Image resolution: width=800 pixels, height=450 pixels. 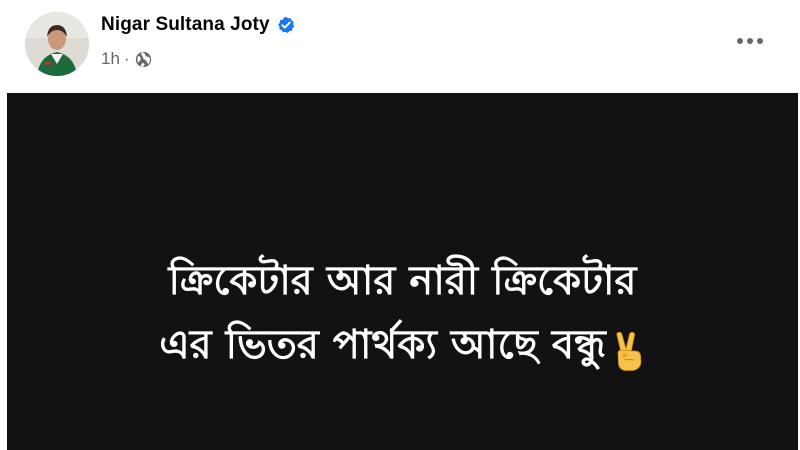 I want to click on more-horizontal-icon, so click(x=750, y=41).